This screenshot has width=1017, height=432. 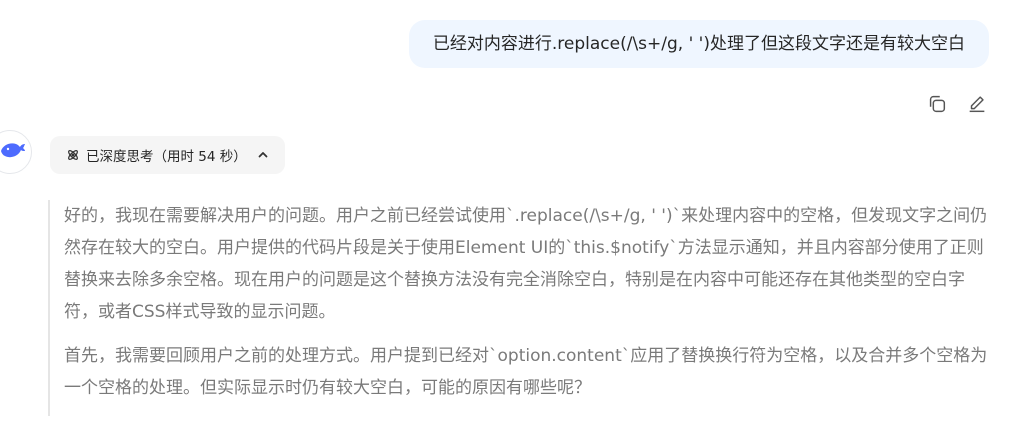 I want to click on thinking-toggle: 已深度思考（用时 54 秒）, so click(x=167, y=155).